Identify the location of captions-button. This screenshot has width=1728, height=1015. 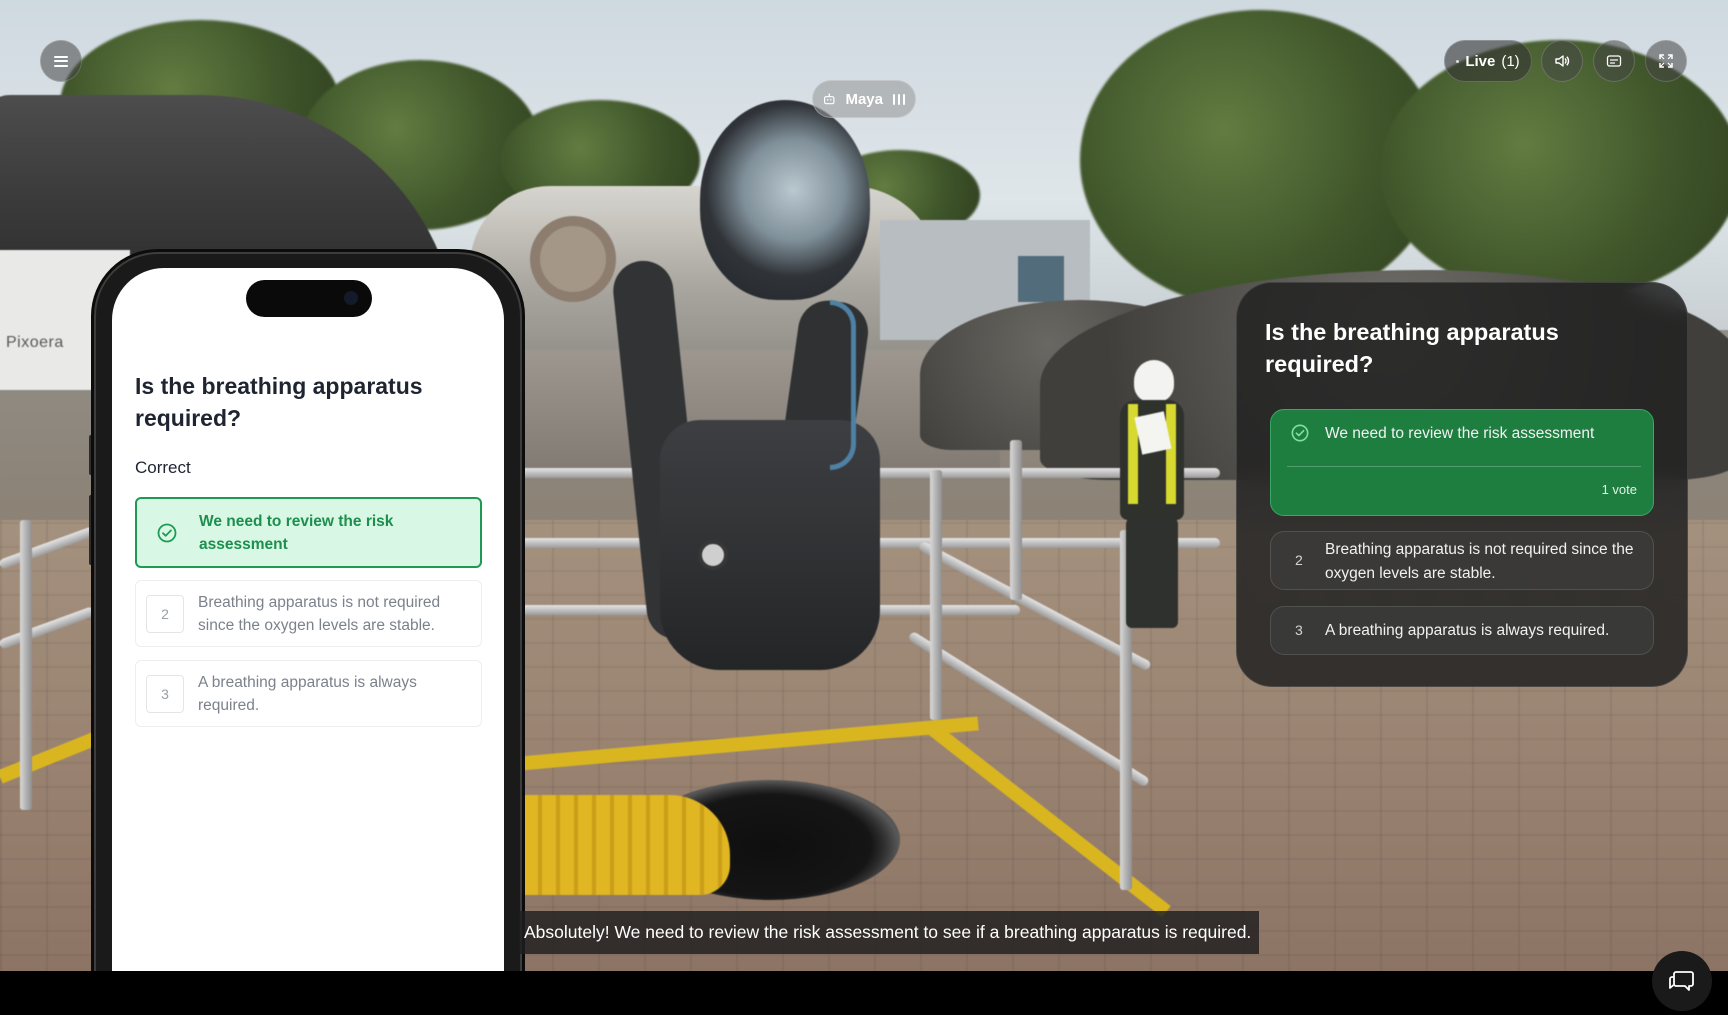
(1614, 61).